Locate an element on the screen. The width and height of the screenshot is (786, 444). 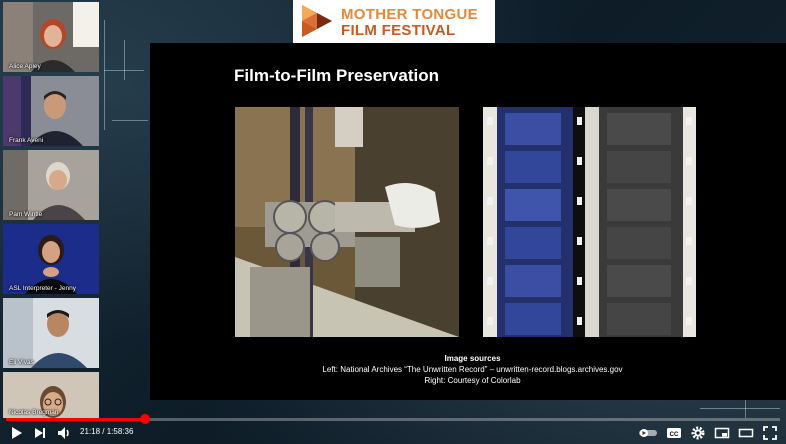
miniplayer-icon is located at coordinates (722, 433).